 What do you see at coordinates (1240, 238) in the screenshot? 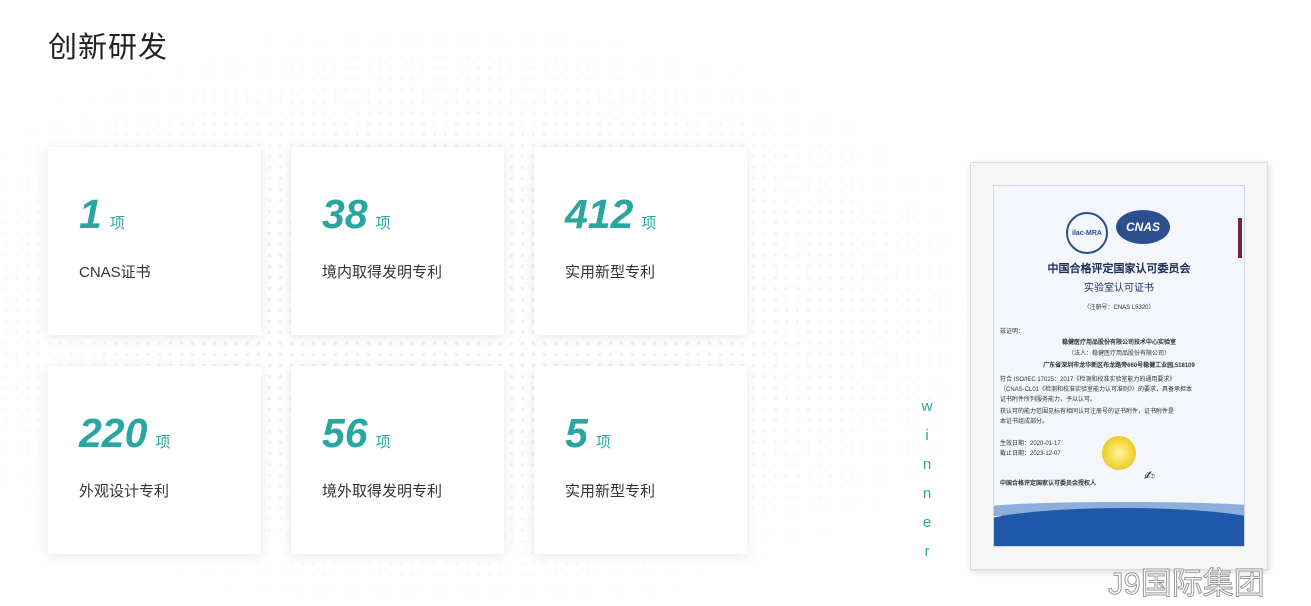
I see `certificate-accent-bar` at bounding box center [1240, 238].